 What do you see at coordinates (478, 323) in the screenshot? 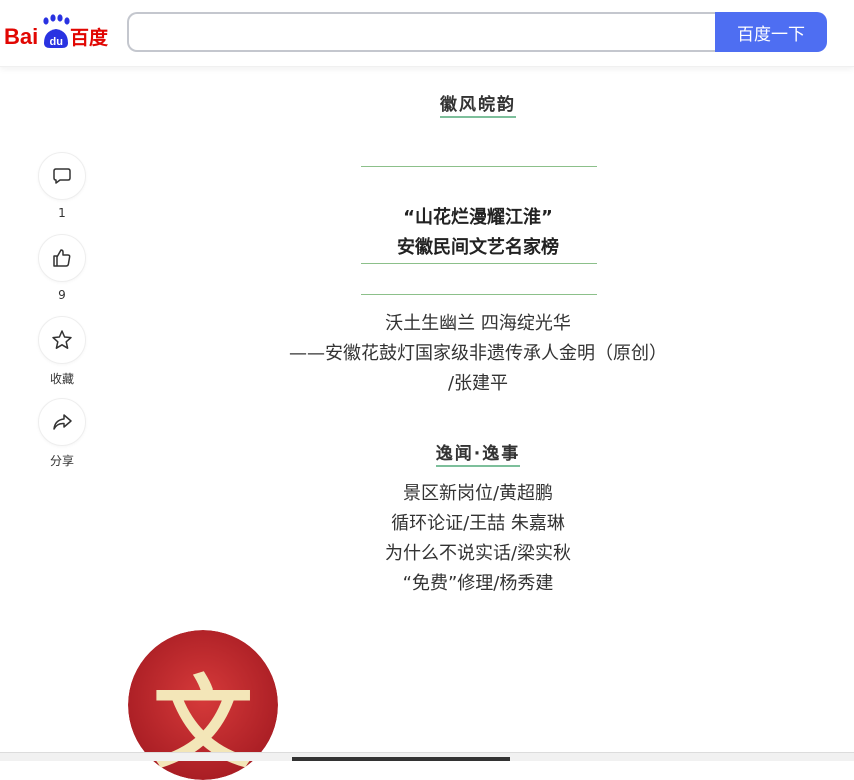
I see `article-item-title: 沃土生幽兰 四海绽光华` at bounding box center [478, 323].